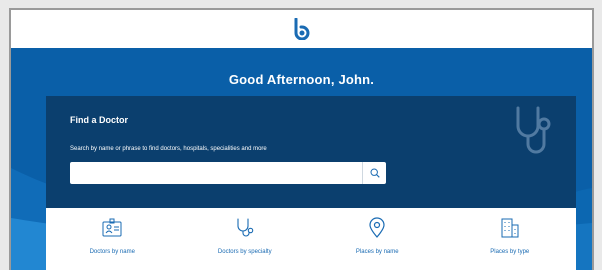 The height and width of the screenshot is (270, 602). I want to click on top-bar, so click(301, 29).